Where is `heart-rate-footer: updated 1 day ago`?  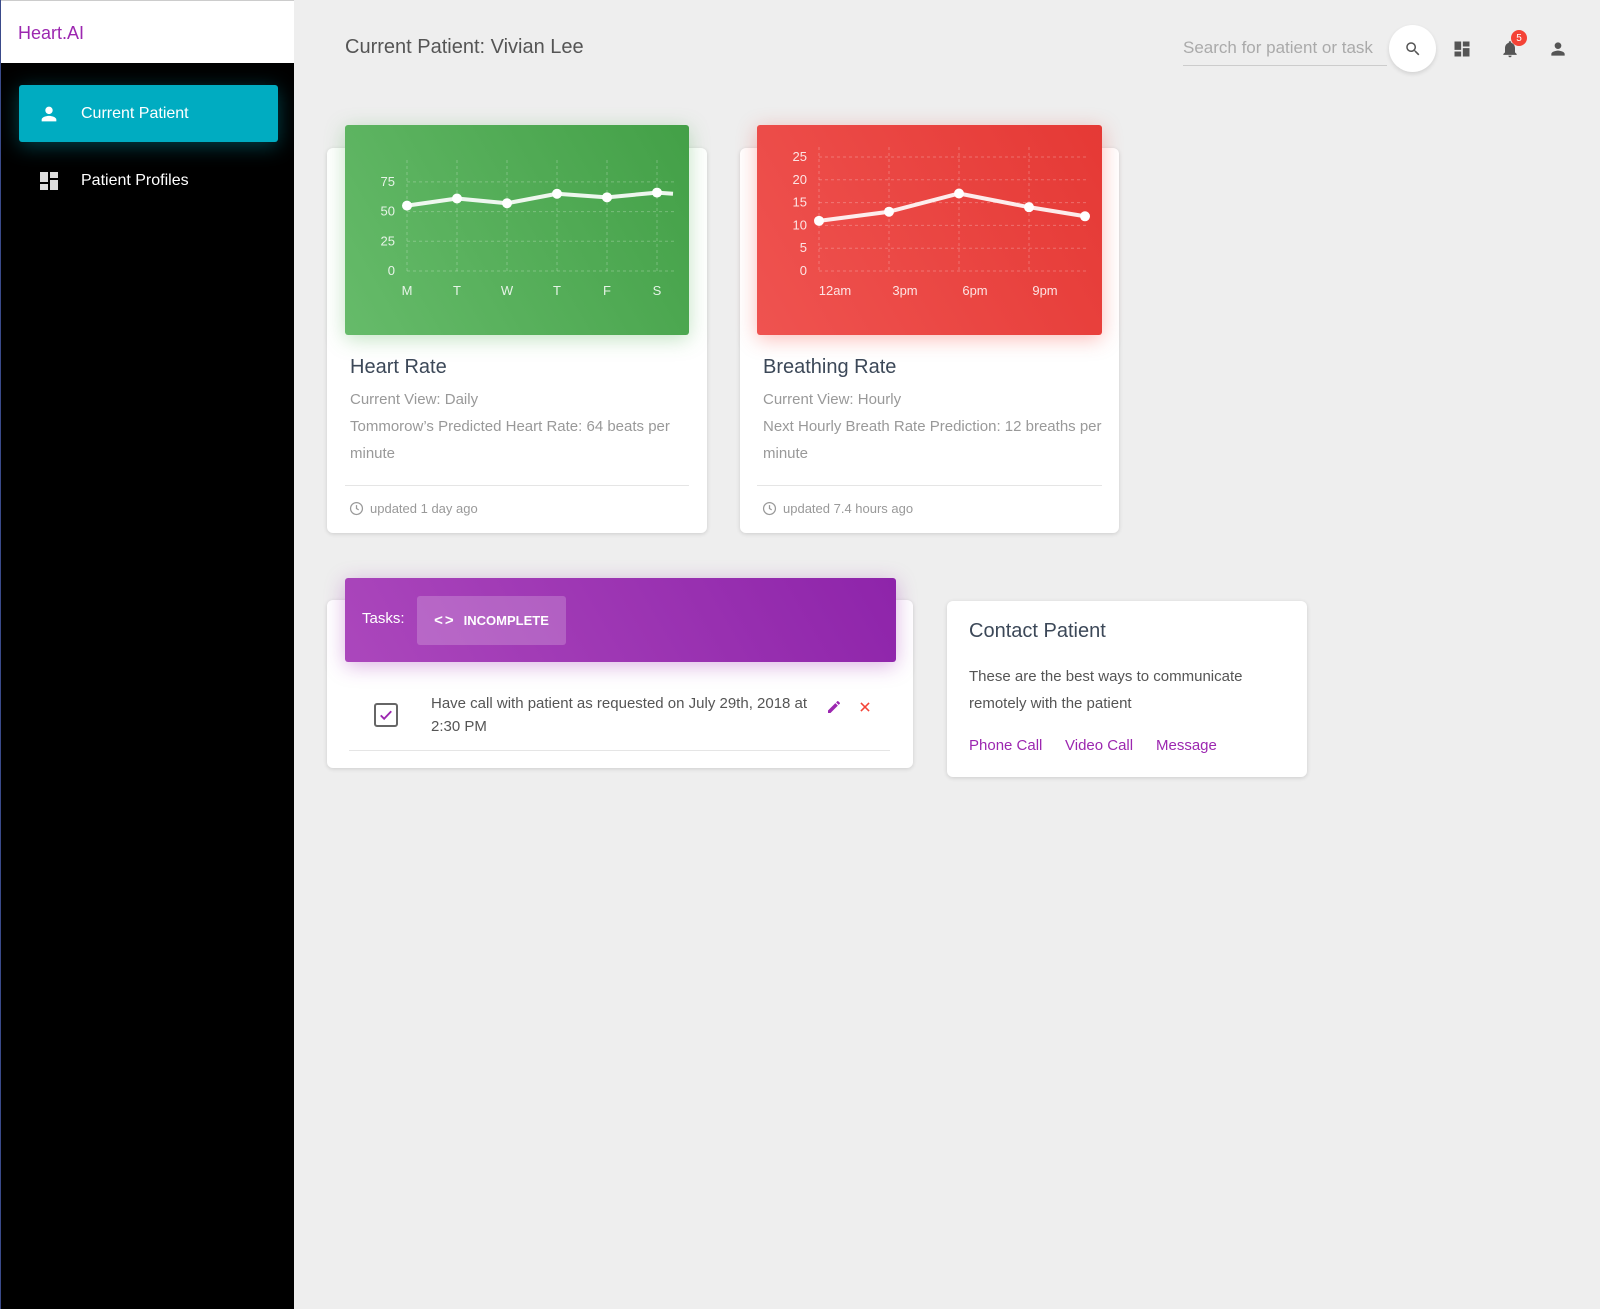 heart-rate-footer: updated 1 day ago is located at coordinates (413, 508).